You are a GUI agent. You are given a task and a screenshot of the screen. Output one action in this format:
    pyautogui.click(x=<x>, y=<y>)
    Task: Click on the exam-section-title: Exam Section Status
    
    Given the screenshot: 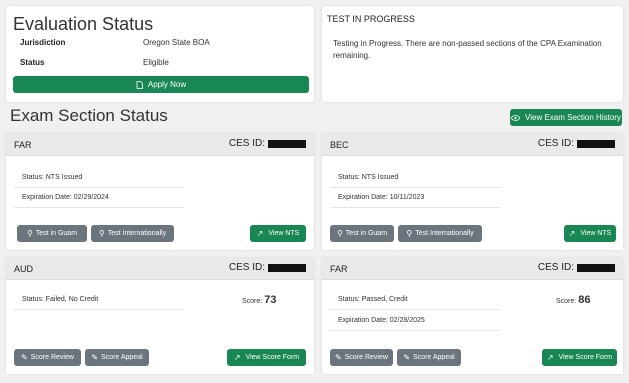 What is the action you would take?
    pyautogui.click(x=89, y=115)
    